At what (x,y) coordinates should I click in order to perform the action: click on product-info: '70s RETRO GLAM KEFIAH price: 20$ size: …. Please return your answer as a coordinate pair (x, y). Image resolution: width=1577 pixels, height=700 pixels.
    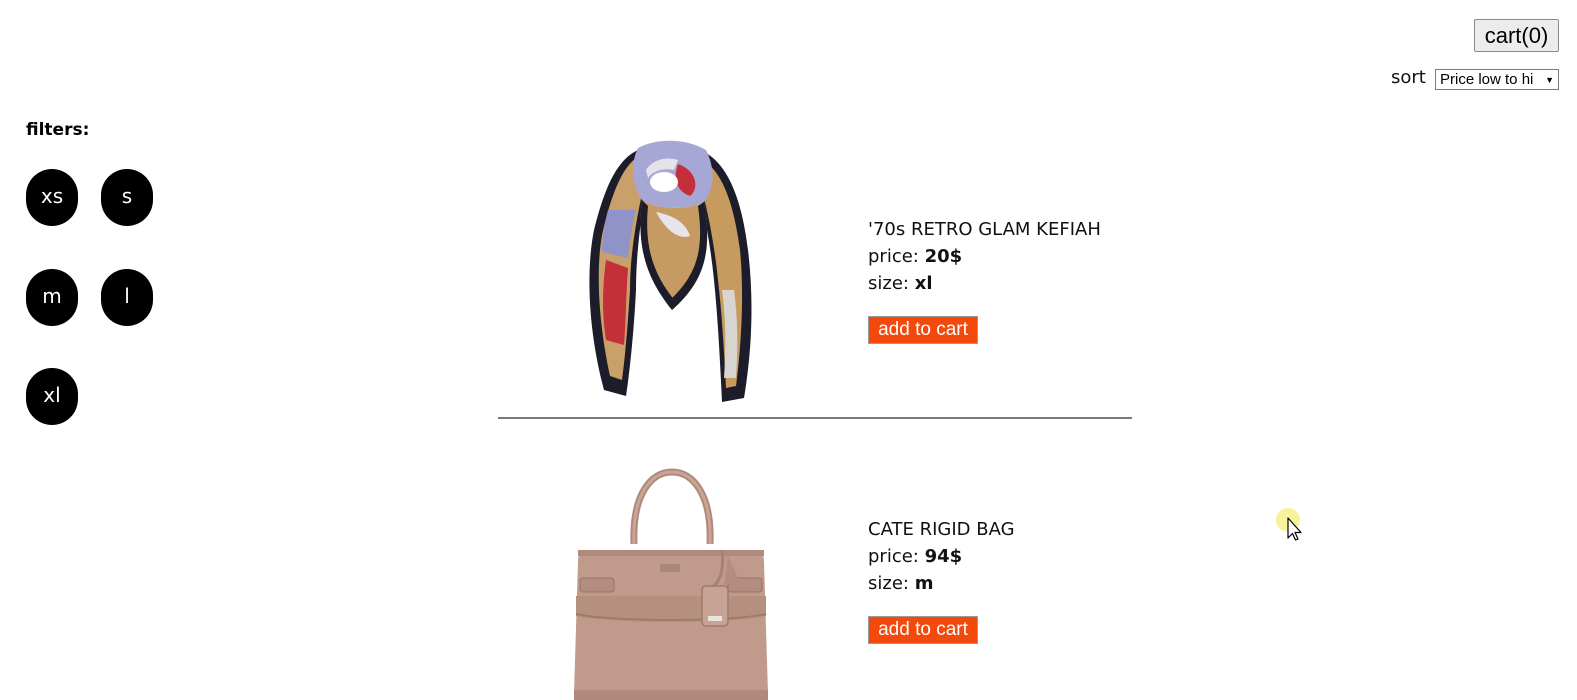
    Looking at the image, I should click on (984, 256).